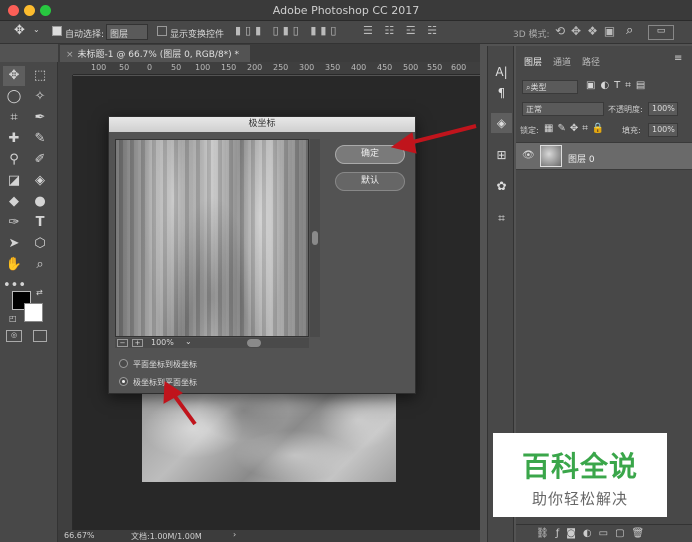 The width and height of the screenshot is (692, 542). I want to click on watermark-main-text: 百科全说, so click(579, 466).